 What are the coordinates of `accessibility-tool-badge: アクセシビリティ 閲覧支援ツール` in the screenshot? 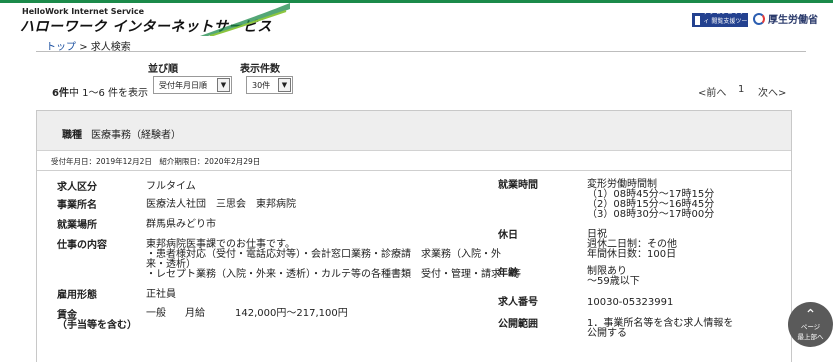 It's located at (720, 21).